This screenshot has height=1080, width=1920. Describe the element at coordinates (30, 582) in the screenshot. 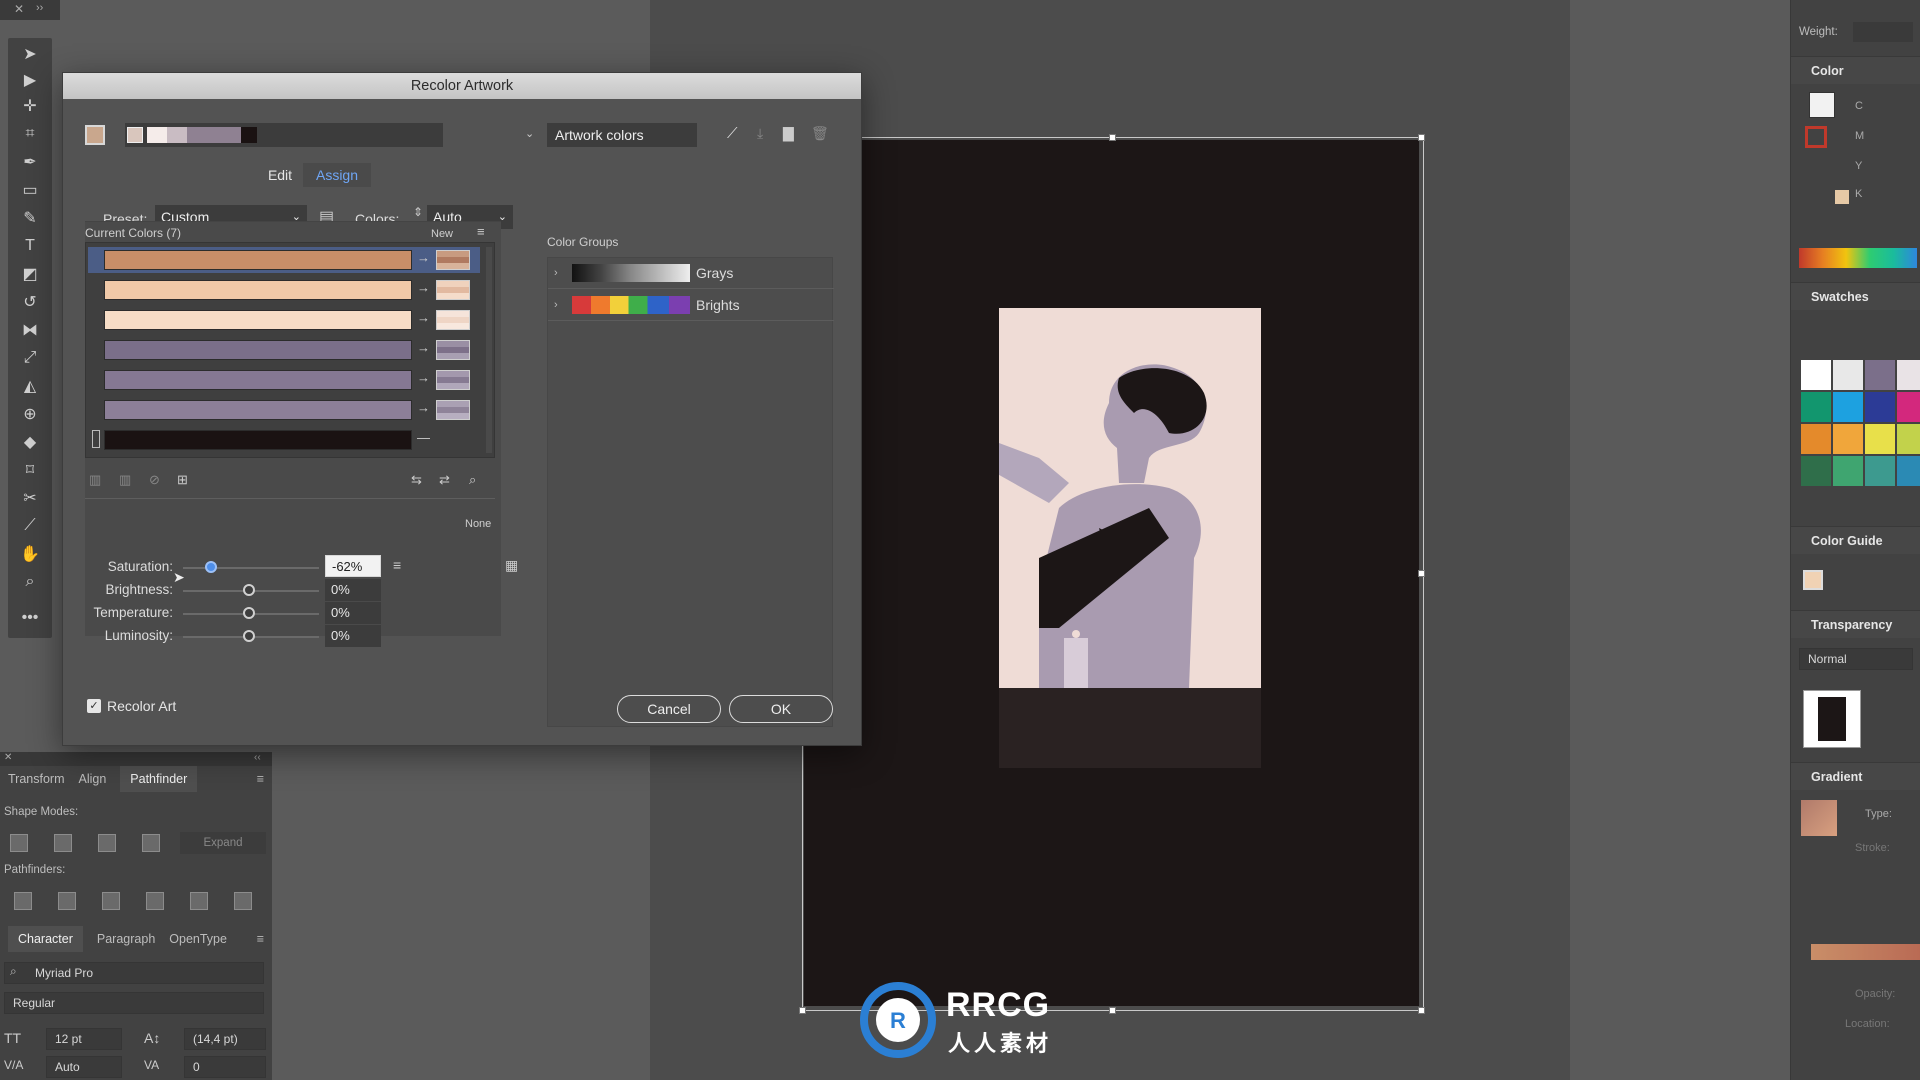

I see `zoom-tool-icon: ⌕` at that location.